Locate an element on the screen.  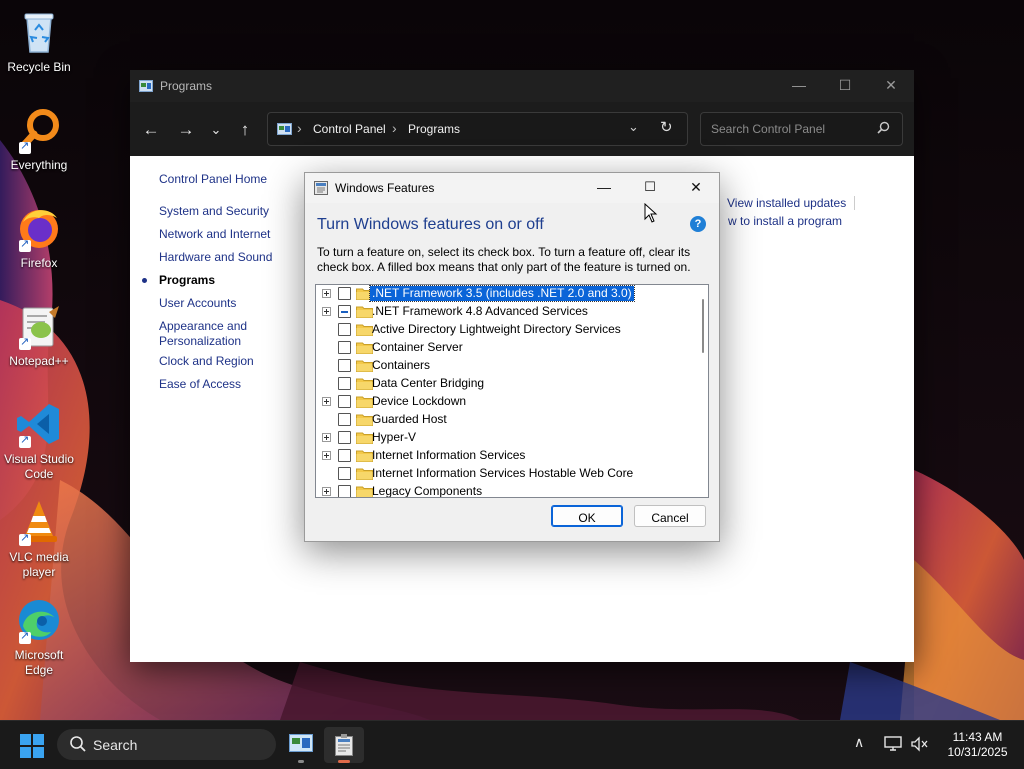
nav-link-programs: Programs is located at coordinates (187, 280).